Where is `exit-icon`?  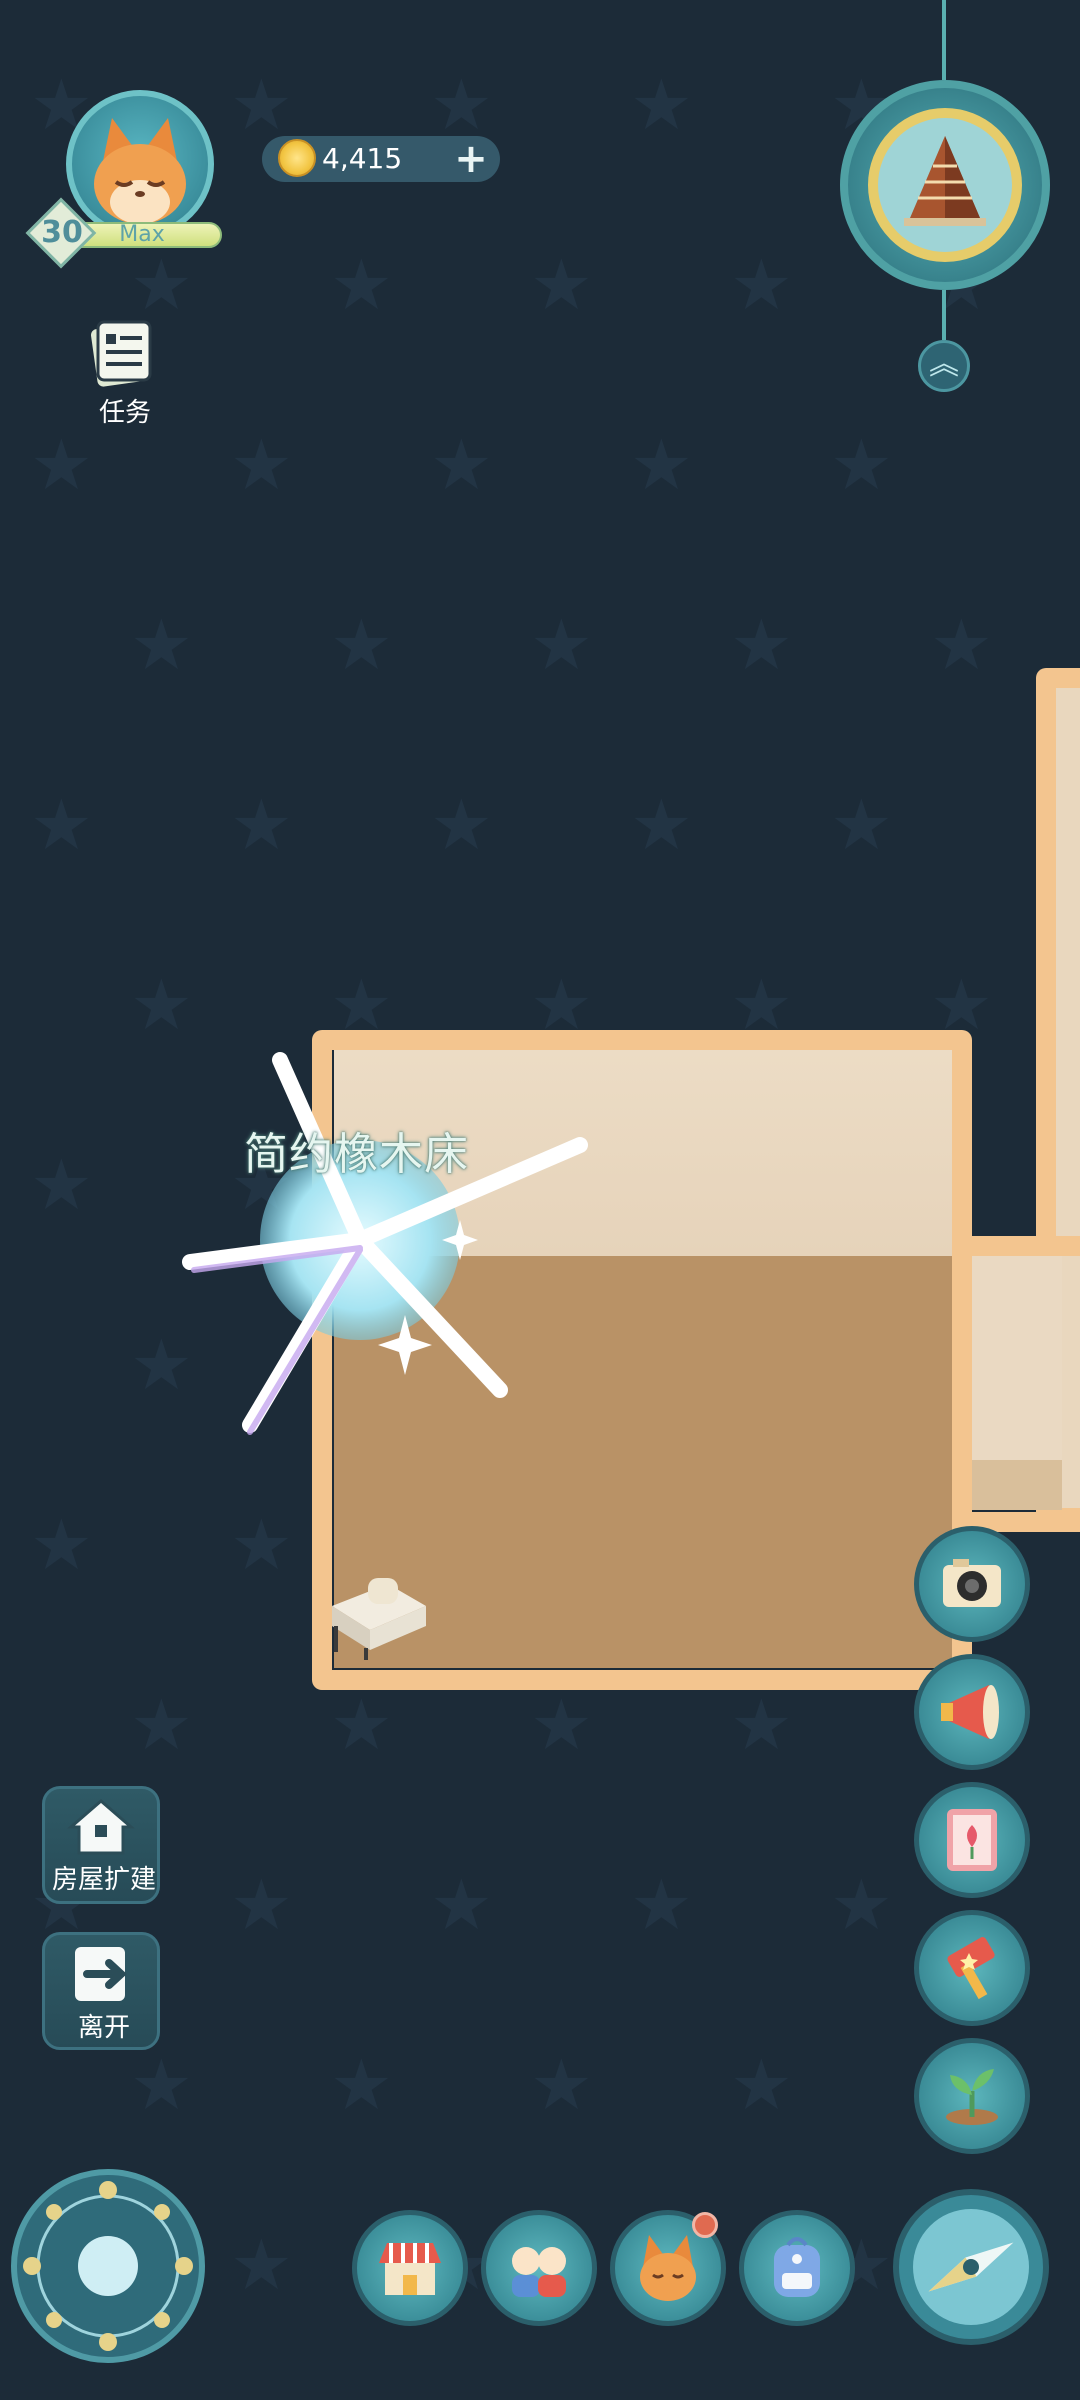 exit-icon is located at coordinates (101, 1974).